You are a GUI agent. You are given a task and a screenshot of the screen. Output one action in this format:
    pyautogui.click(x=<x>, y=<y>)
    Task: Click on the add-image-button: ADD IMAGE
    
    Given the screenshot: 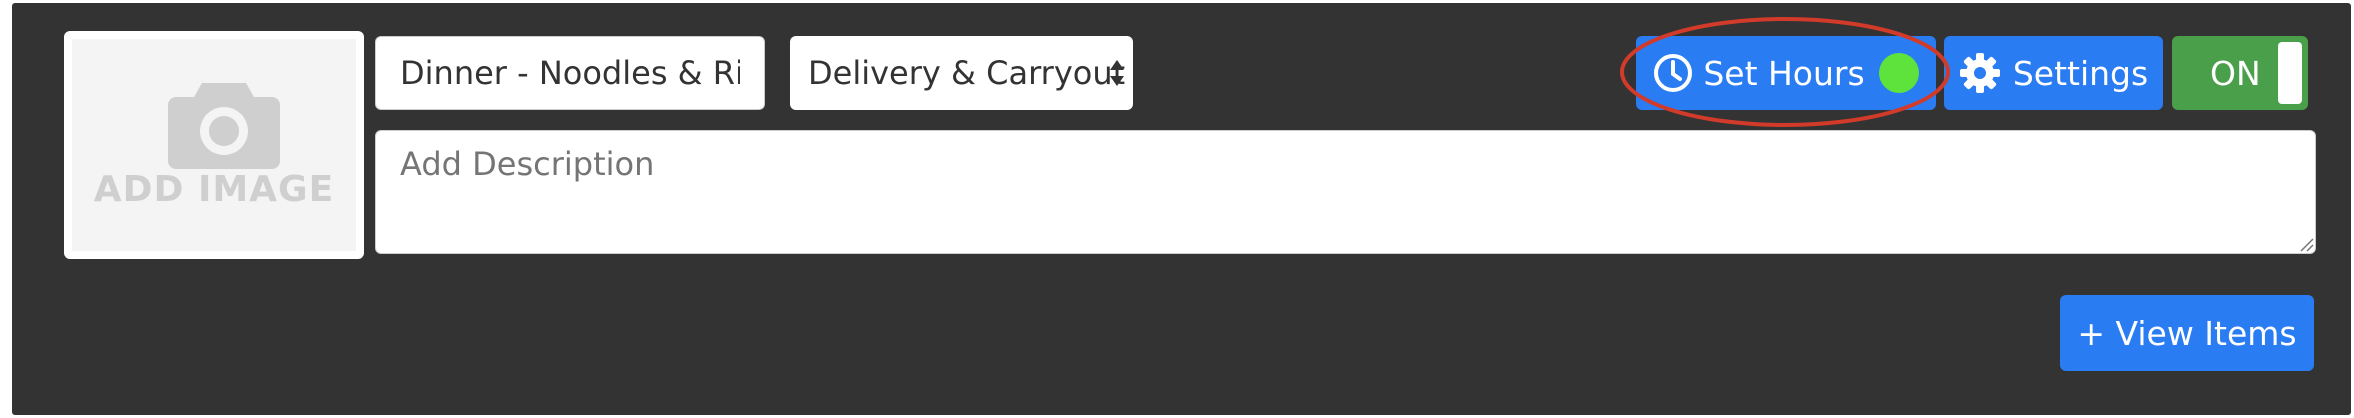 What is the action you would take?
    pyautogui.click(x=214, y=145)
    